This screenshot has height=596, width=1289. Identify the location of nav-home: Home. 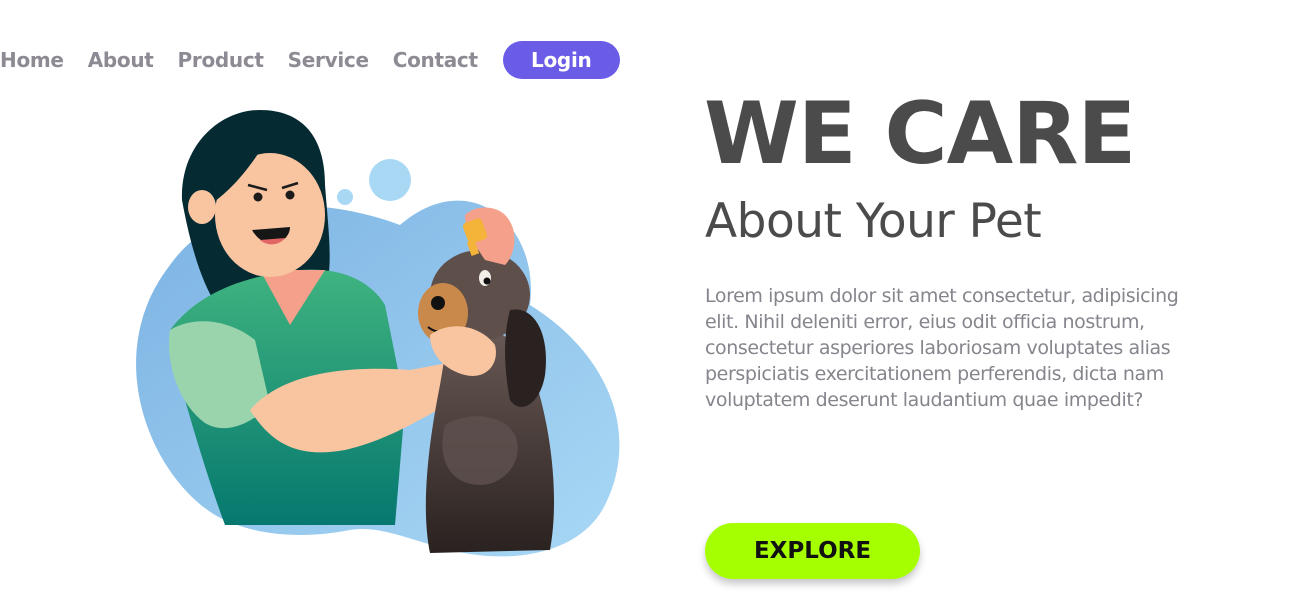
(32, 60).